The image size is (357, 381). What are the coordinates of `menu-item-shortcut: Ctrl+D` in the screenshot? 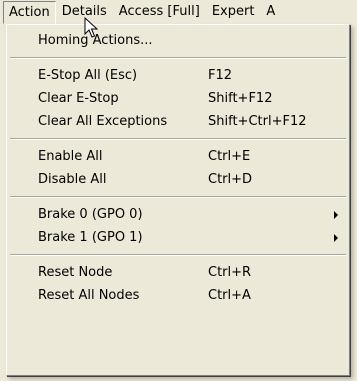 It's located at (230, 179).